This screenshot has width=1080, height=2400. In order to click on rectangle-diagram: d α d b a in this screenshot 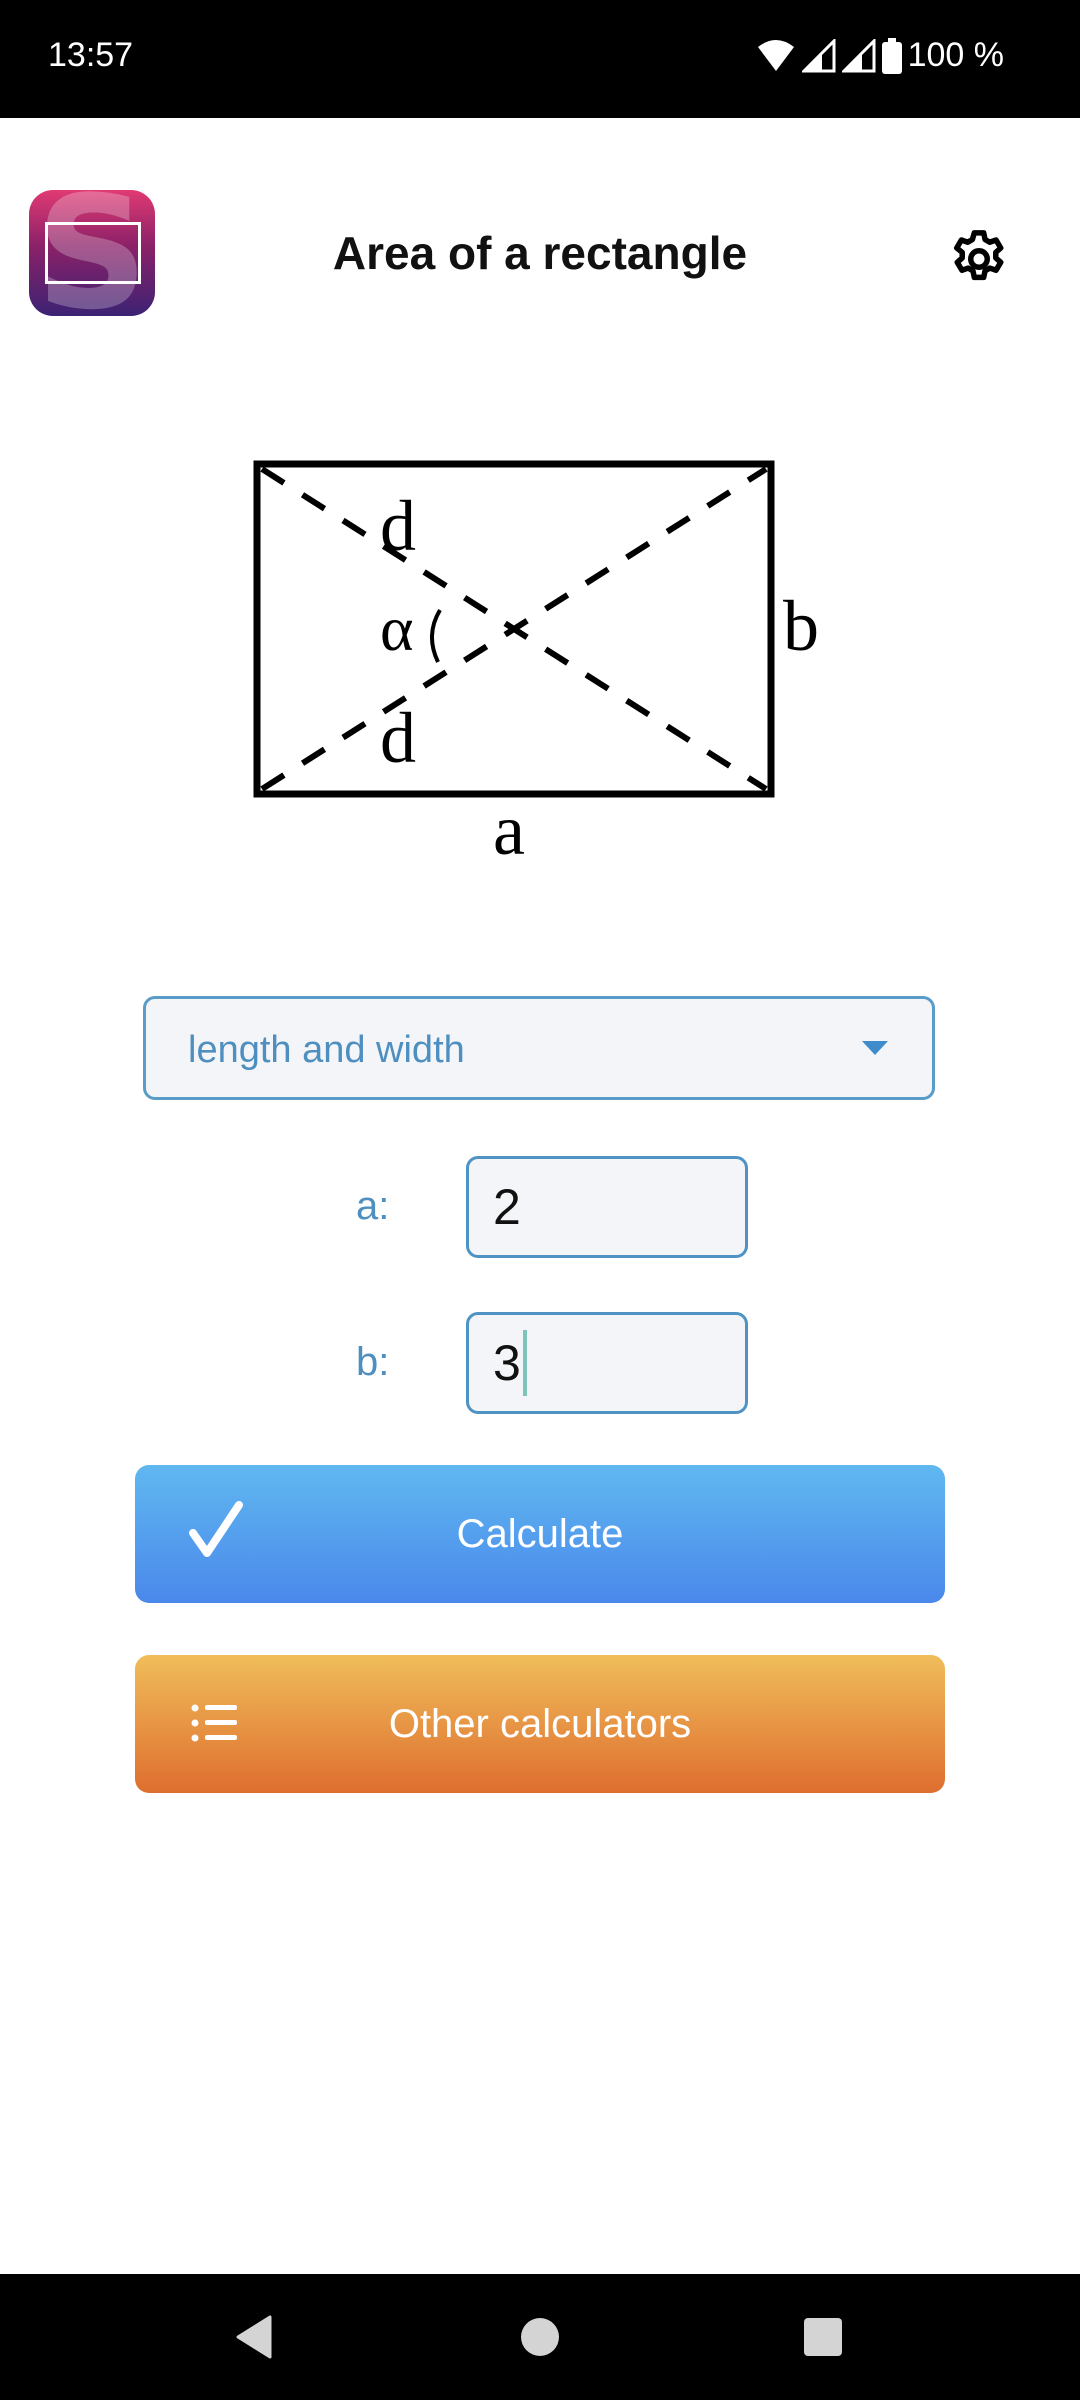, I will do `click(536, 665)`.